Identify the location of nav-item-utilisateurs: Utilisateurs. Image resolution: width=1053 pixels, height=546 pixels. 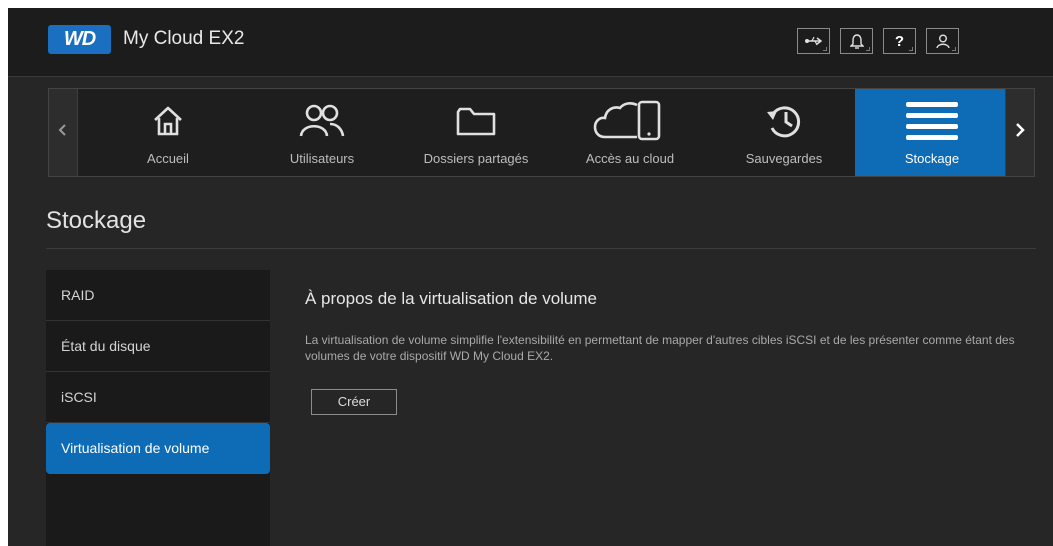
(322, 132).